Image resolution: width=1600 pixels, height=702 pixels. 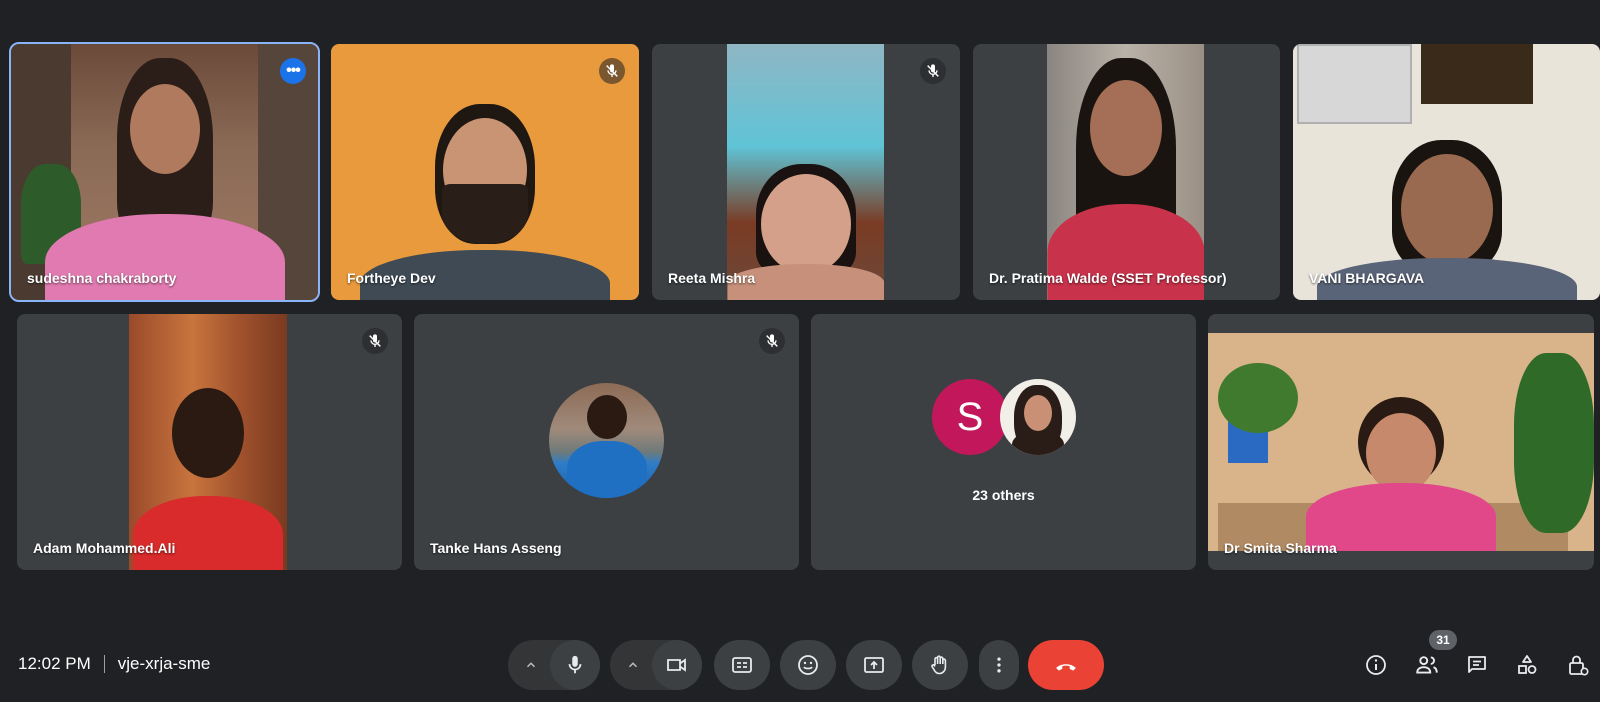 I want to click on others-avatar-photo, so click(x=1038, y=417).